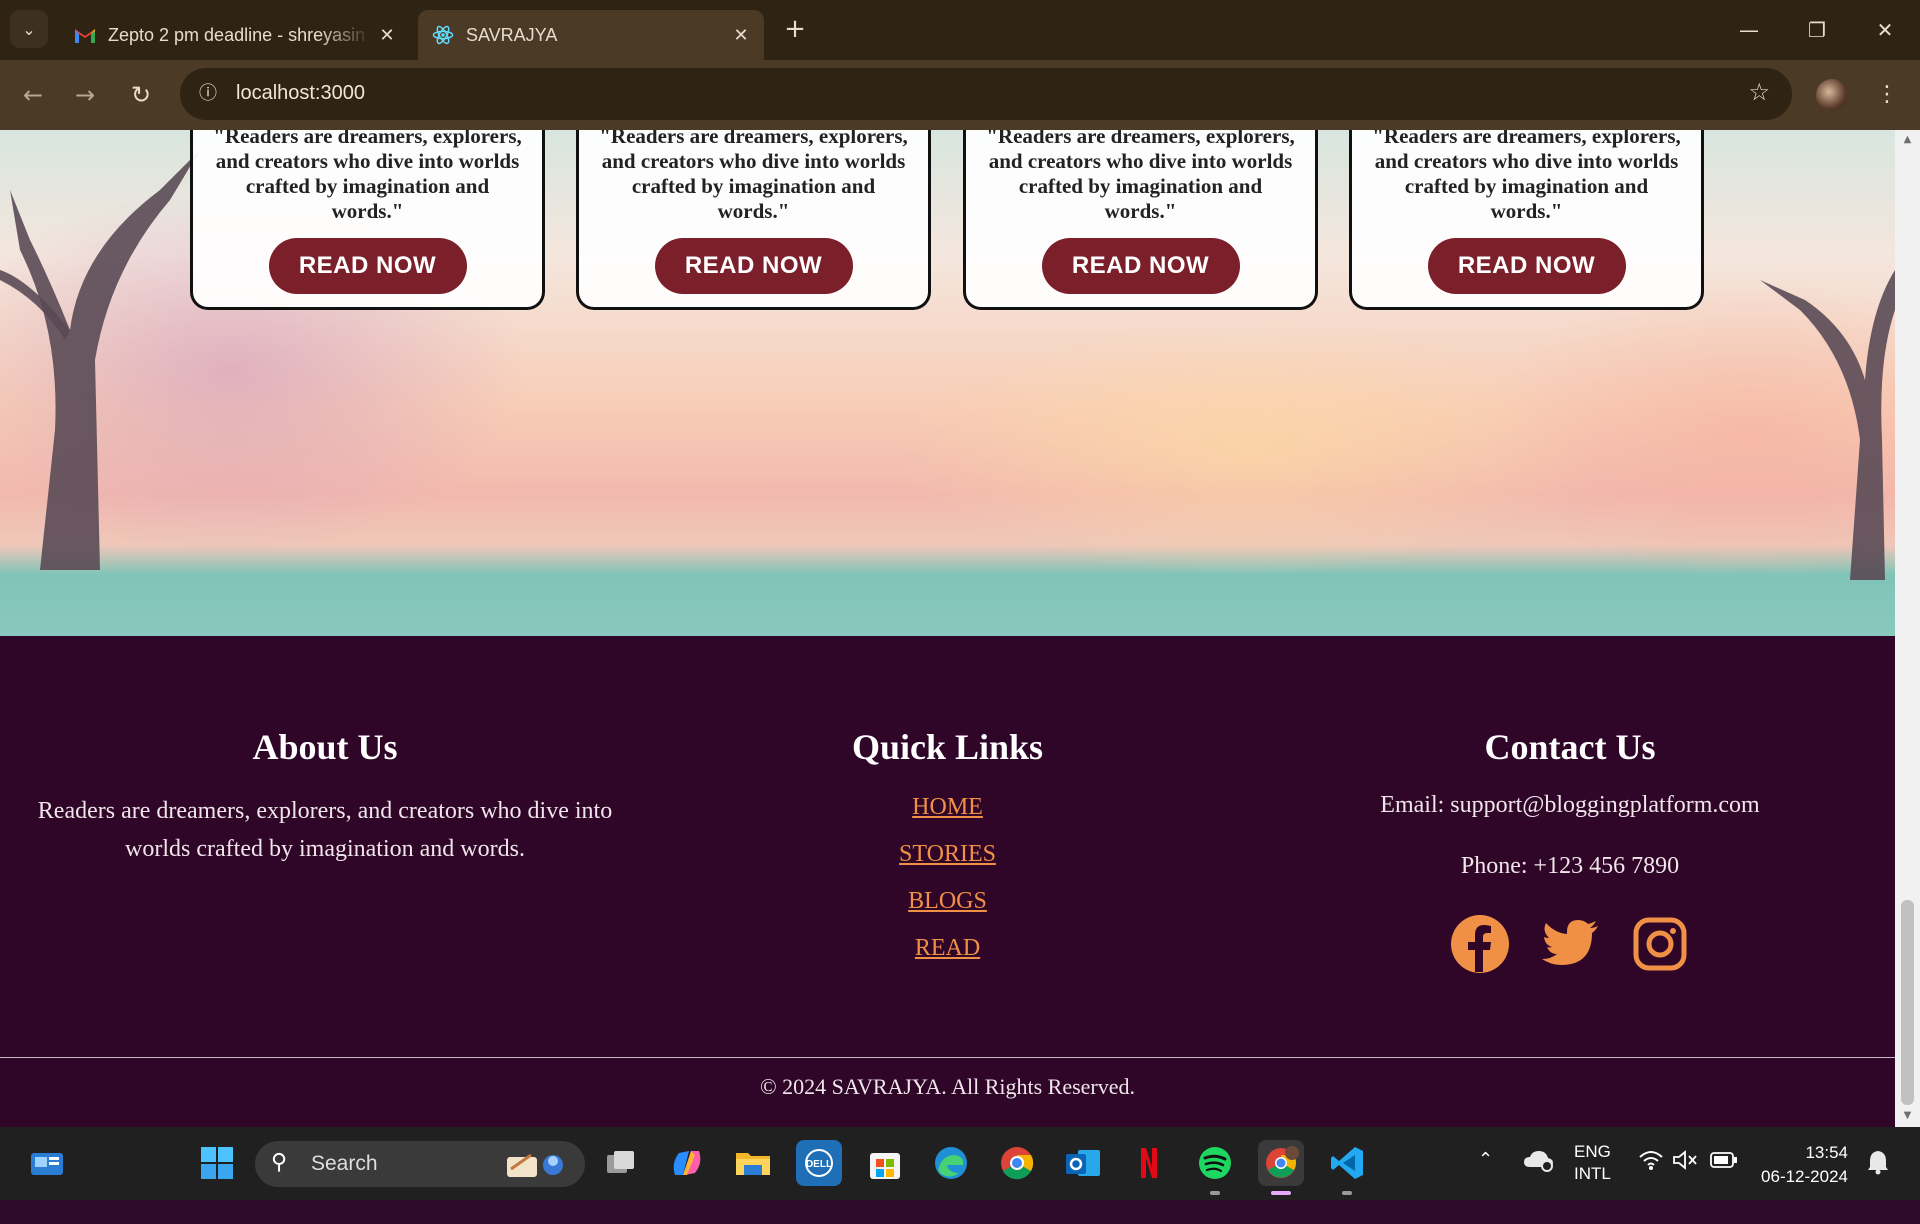 Image resolution: width=1920 pixels, height=1224 pixels. Describe the element at coordinates (300, 93) in the screenshot. I see `url-text: localhost:3000` at that location.